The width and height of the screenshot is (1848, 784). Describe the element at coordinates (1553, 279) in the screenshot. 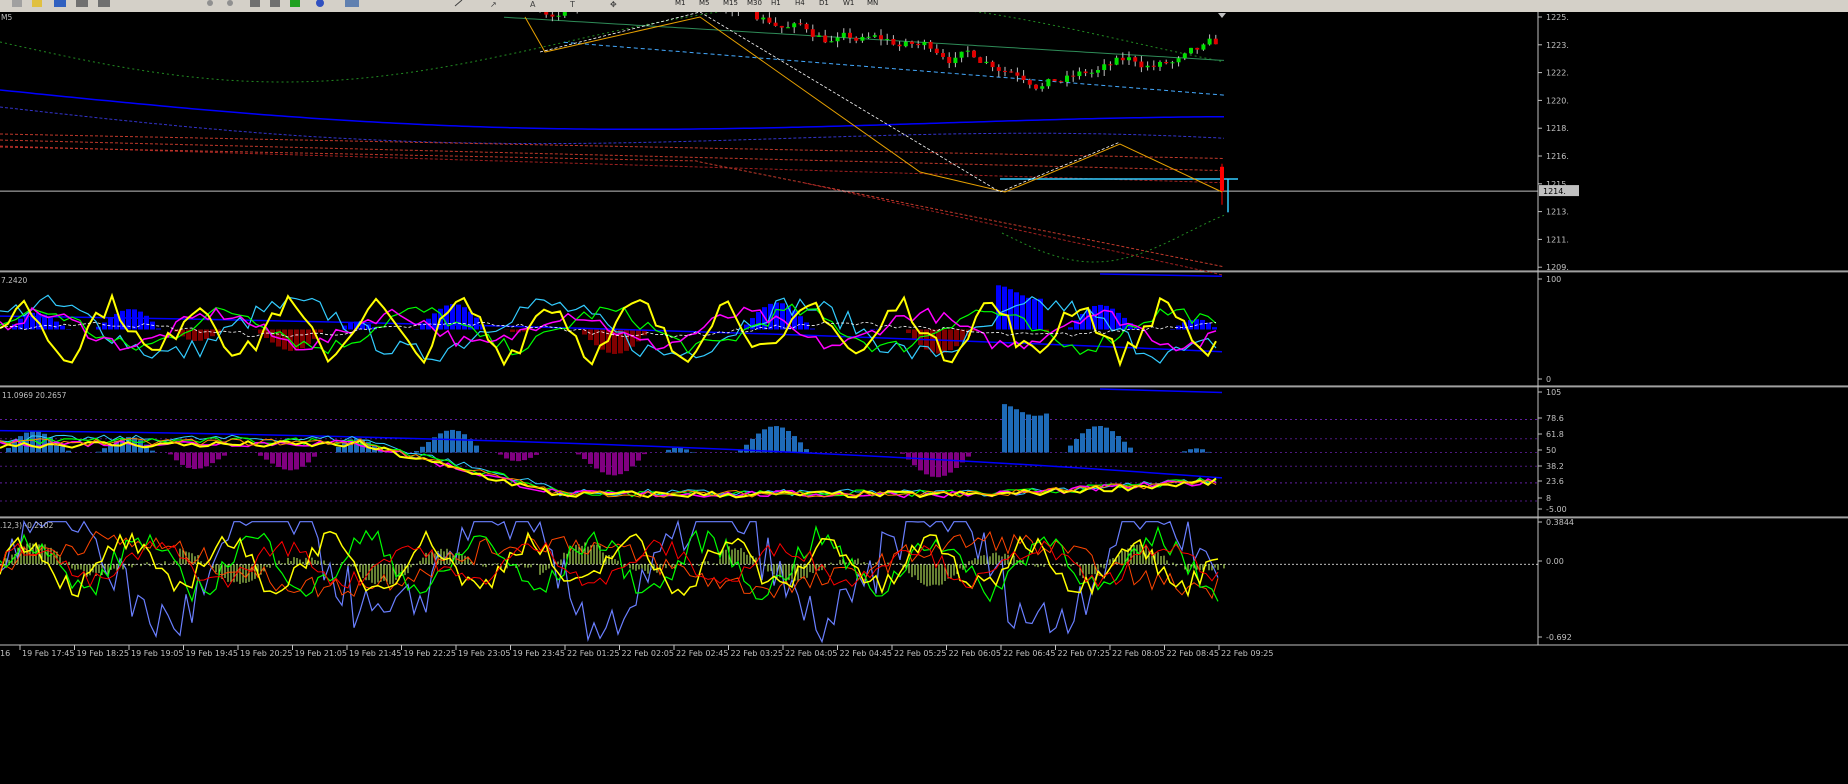

I see `axis-tick-label: 100` at that location.